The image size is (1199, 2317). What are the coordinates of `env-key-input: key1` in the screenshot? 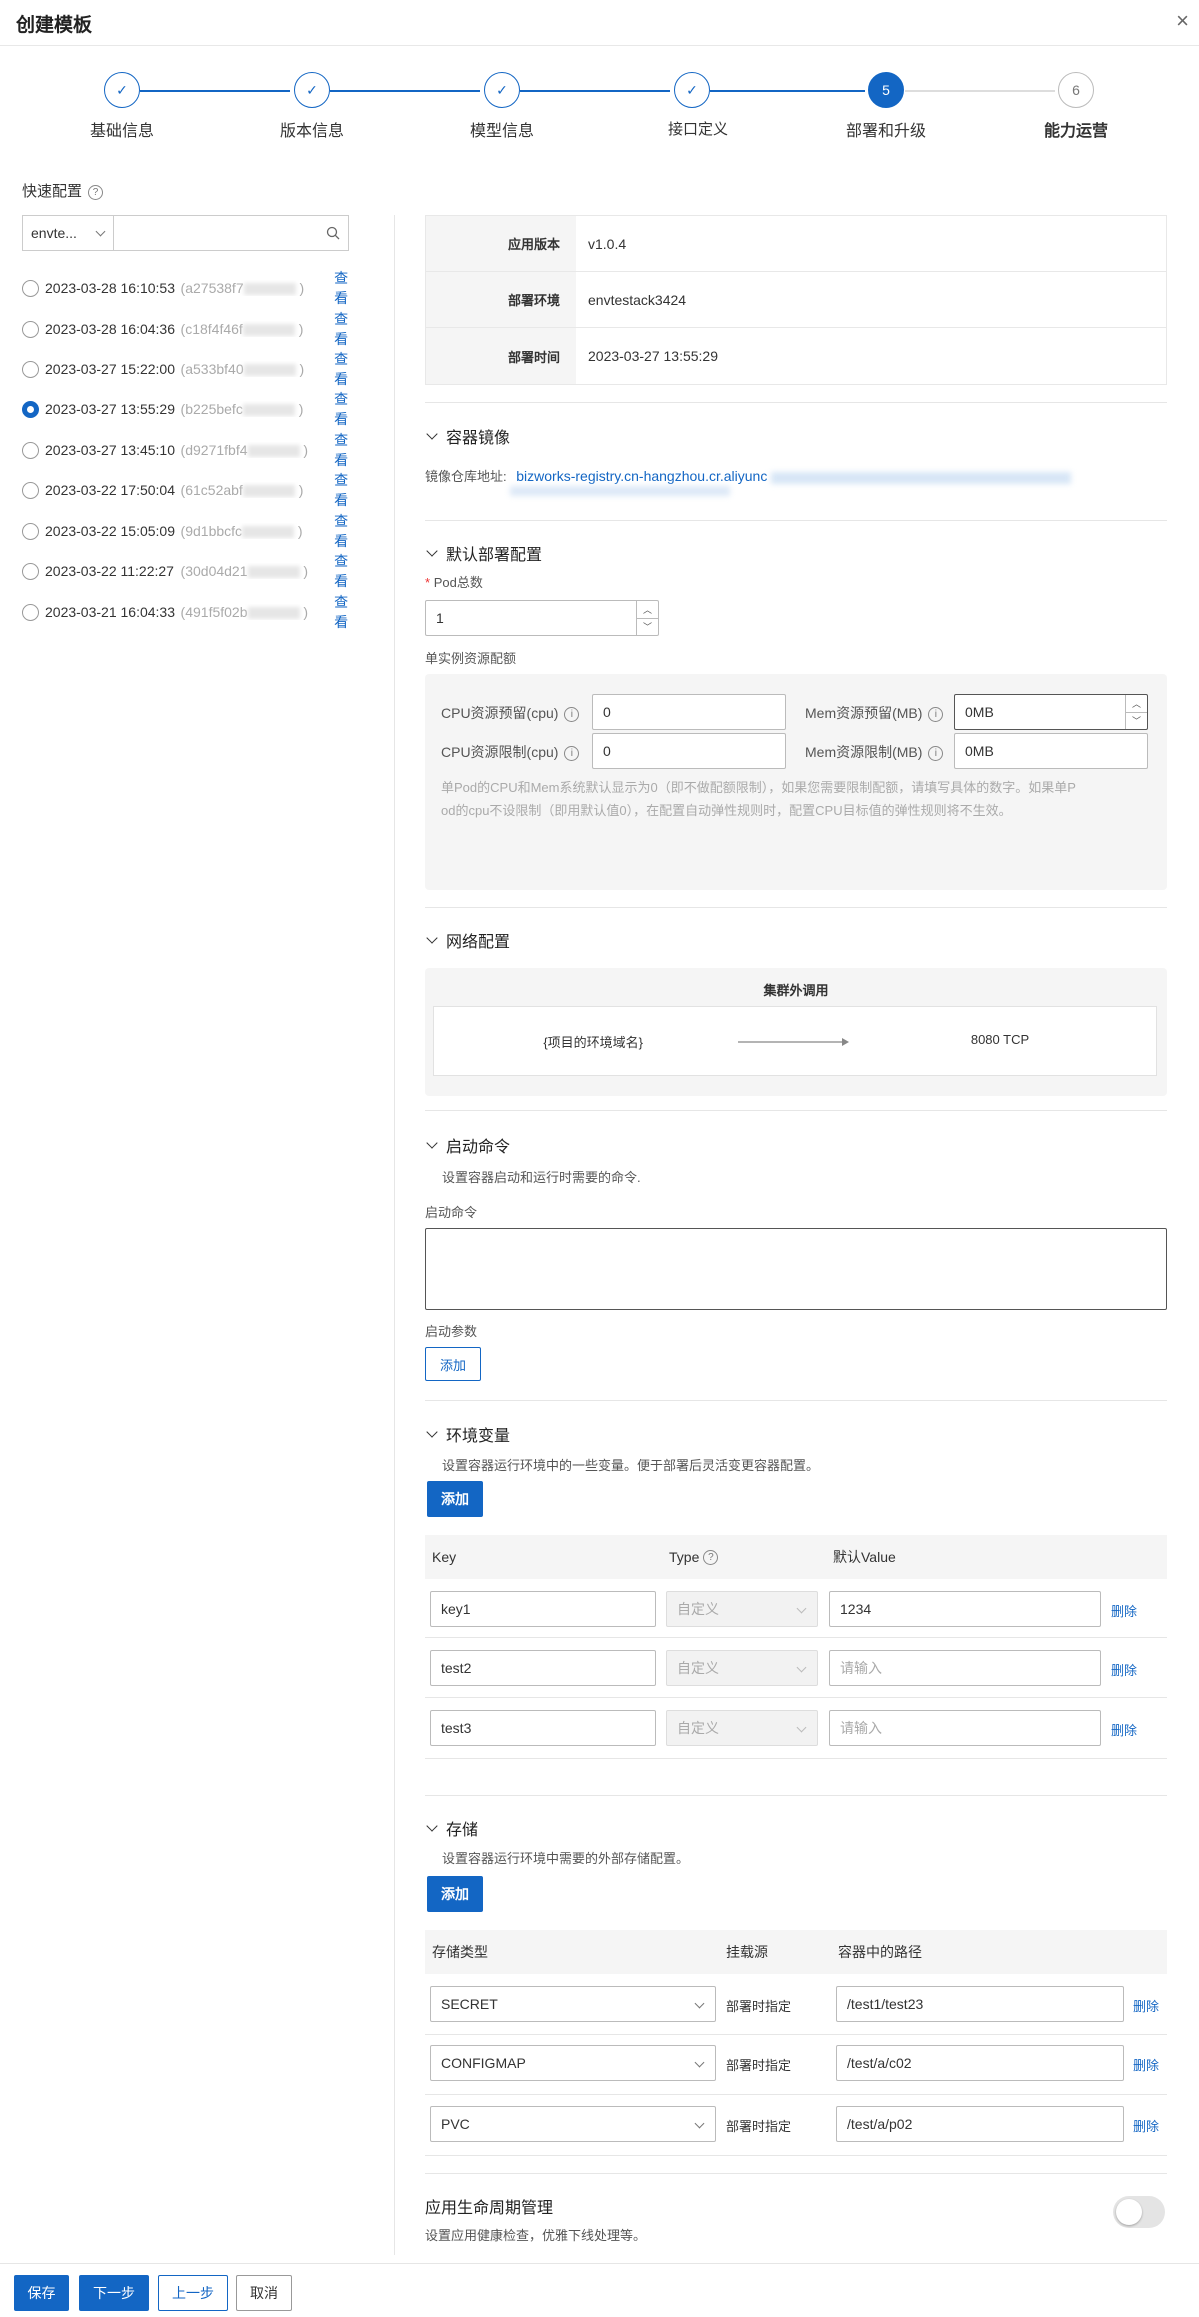 It's located at (543, 1609).